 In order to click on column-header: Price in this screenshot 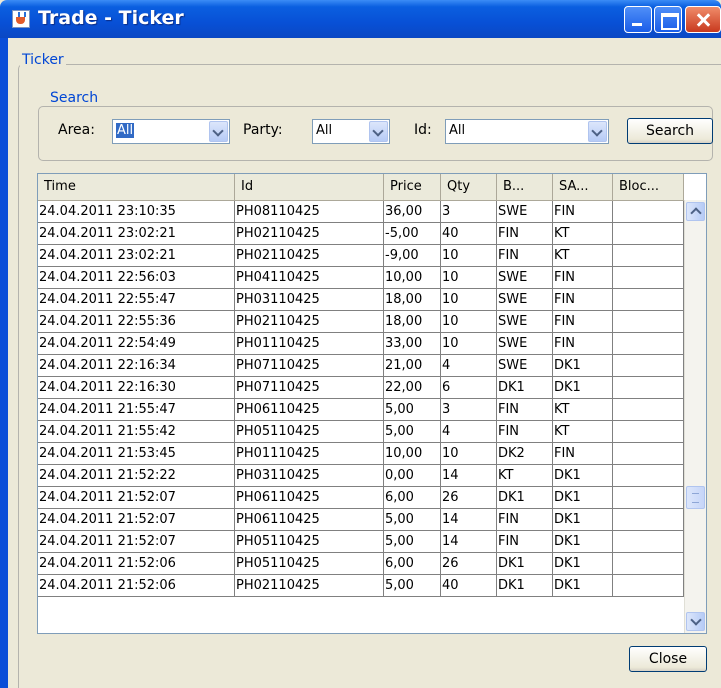, I will do `click(412, 187)`.